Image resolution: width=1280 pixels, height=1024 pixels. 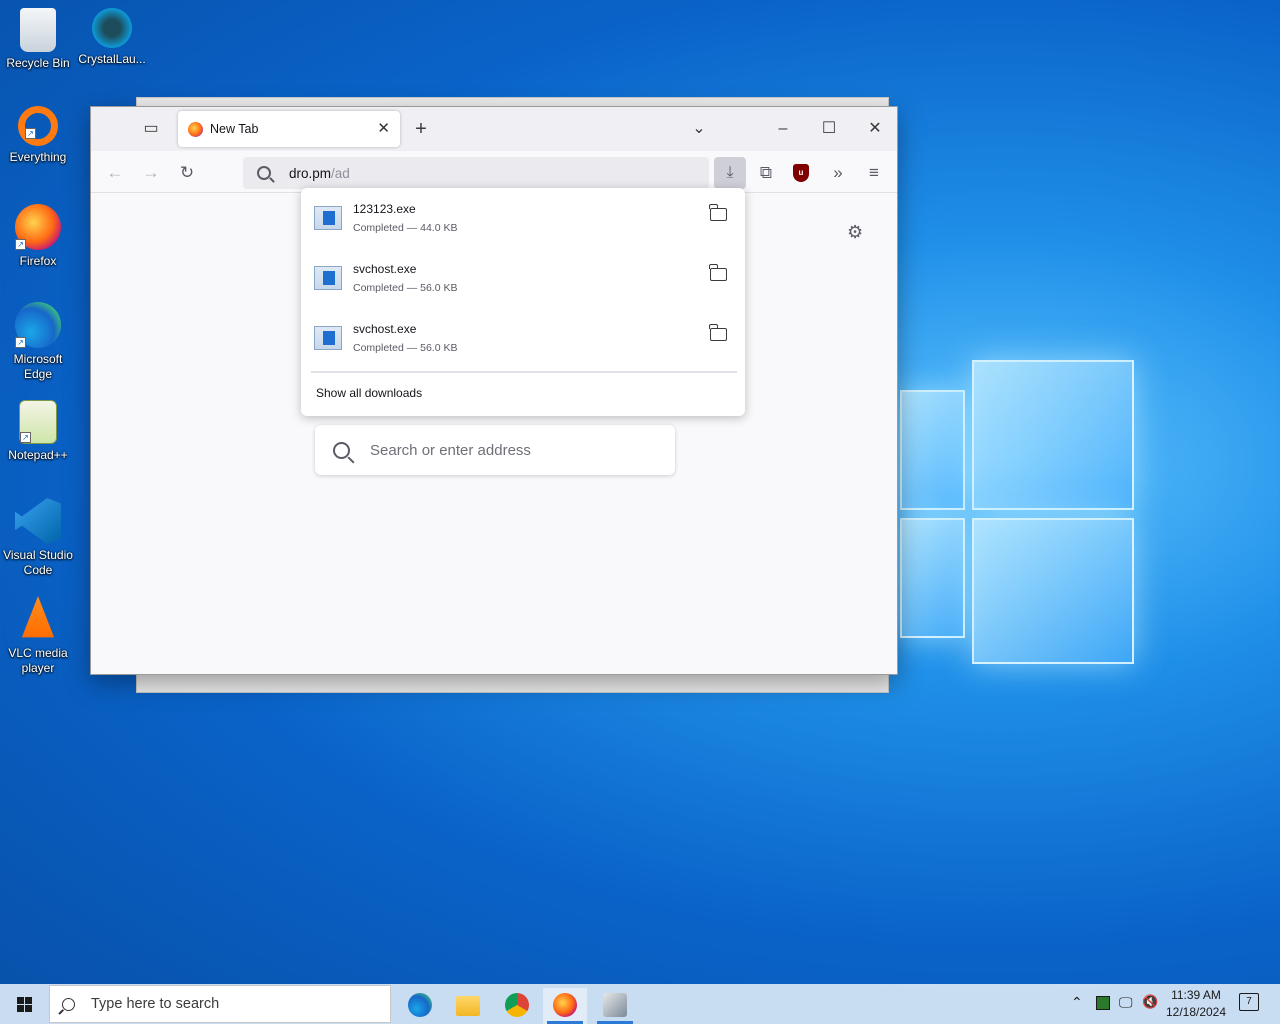 I want to click on network-icon: 🖵, so click(x=1126, y=1009).